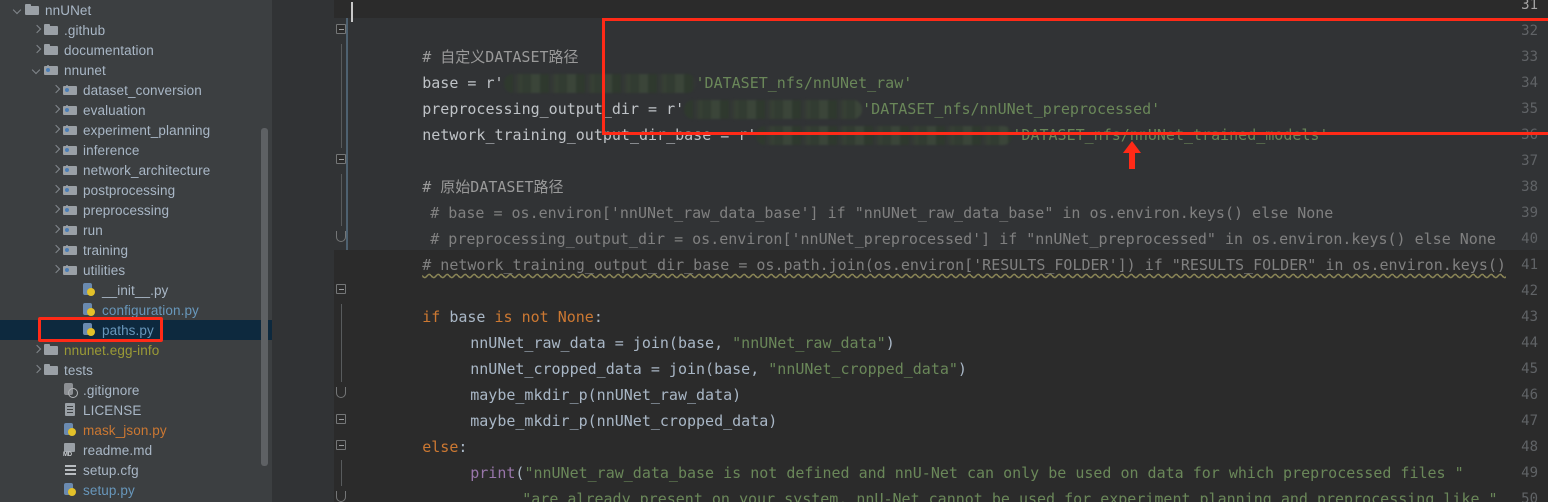 The image size is (1548, 502). What do you see at coordinates (93, 230) in the screenshot?
I see `tree-item-label: run` at bounding box center [93, 230].